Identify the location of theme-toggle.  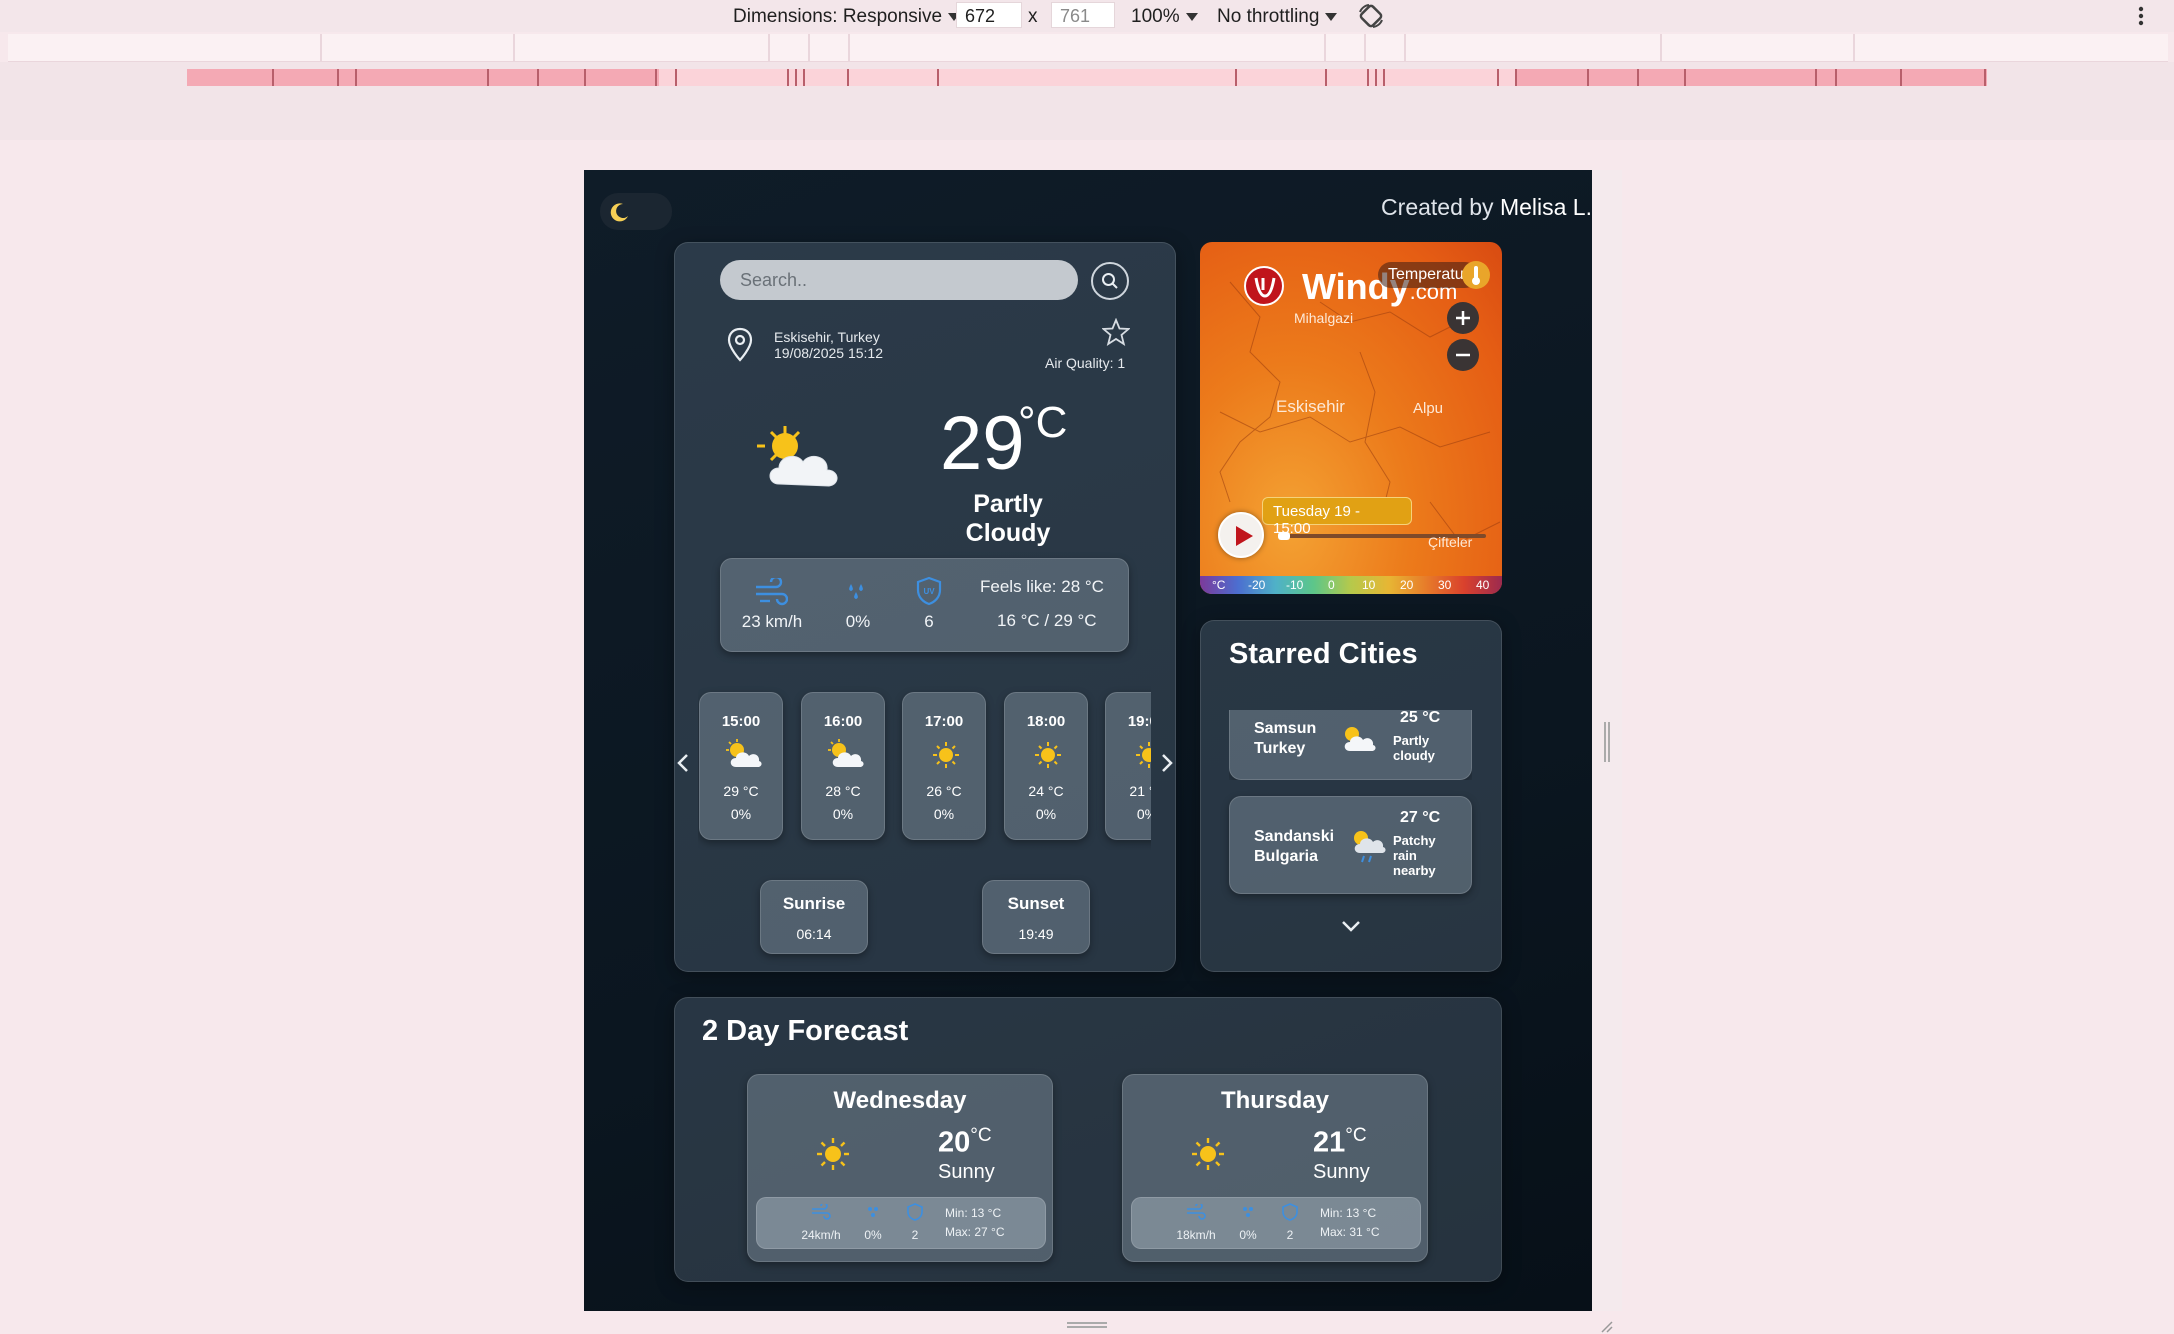
(636, 211).